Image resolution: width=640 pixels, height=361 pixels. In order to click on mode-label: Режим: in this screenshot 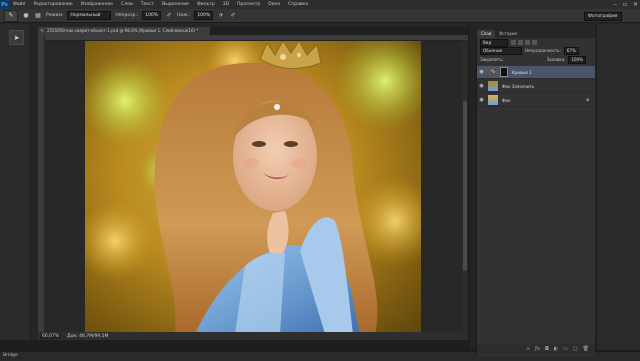, I will do `click(55, 15)`.